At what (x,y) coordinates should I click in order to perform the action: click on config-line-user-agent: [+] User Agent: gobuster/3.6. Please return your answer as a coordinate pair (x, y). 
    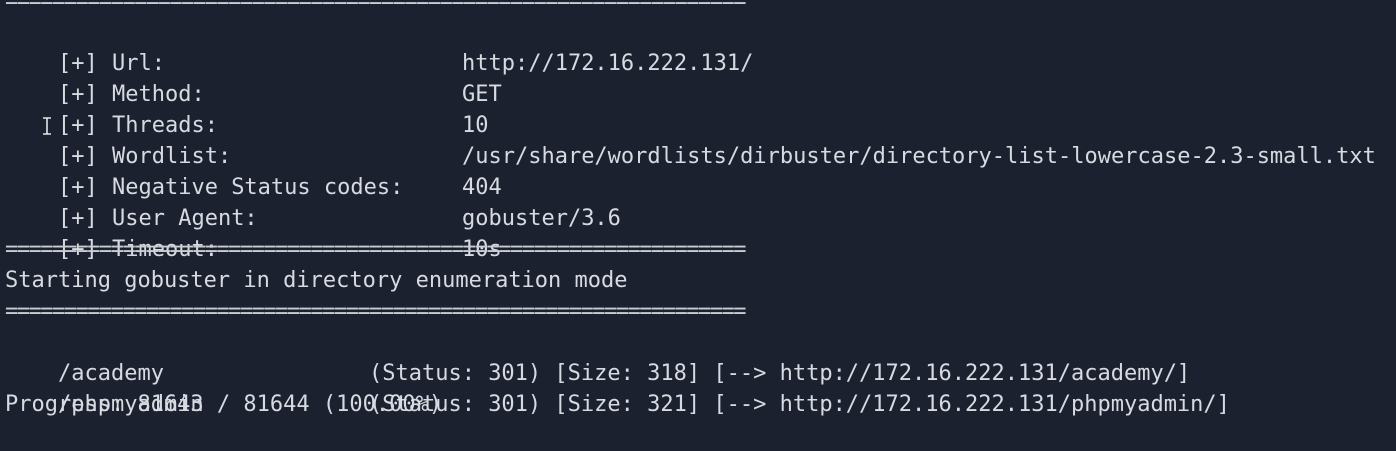
    Looking at the image, I should click on (700, 201).